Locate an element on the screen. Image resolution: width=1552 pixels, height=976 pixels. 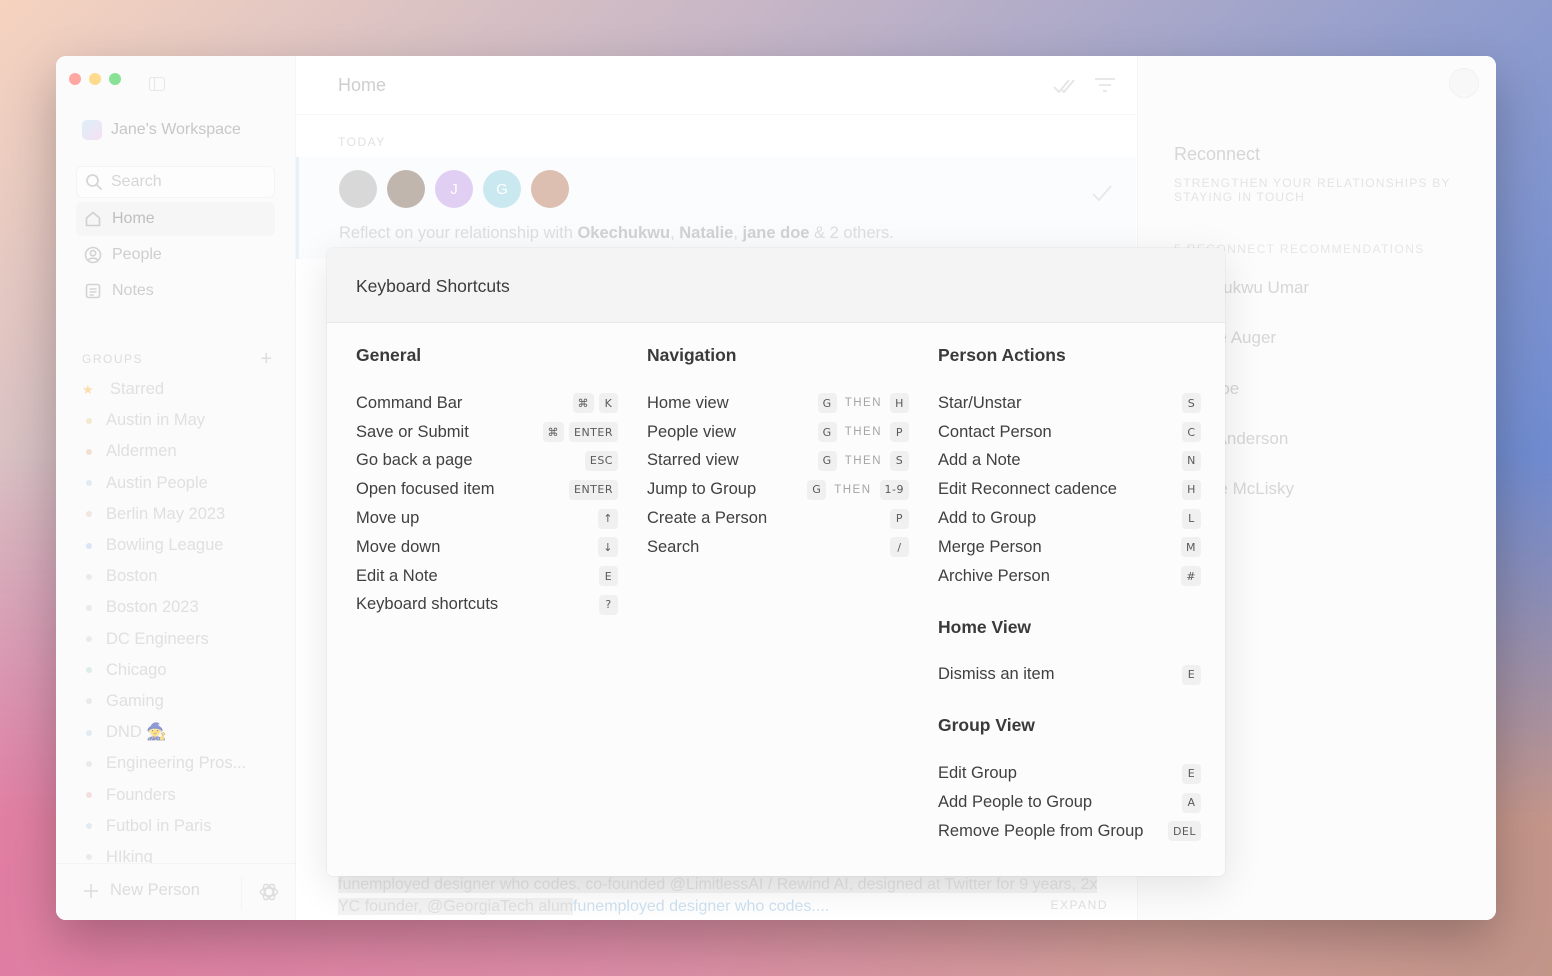
shortcut-label: Command Bar is located at coordinates (409, 402).